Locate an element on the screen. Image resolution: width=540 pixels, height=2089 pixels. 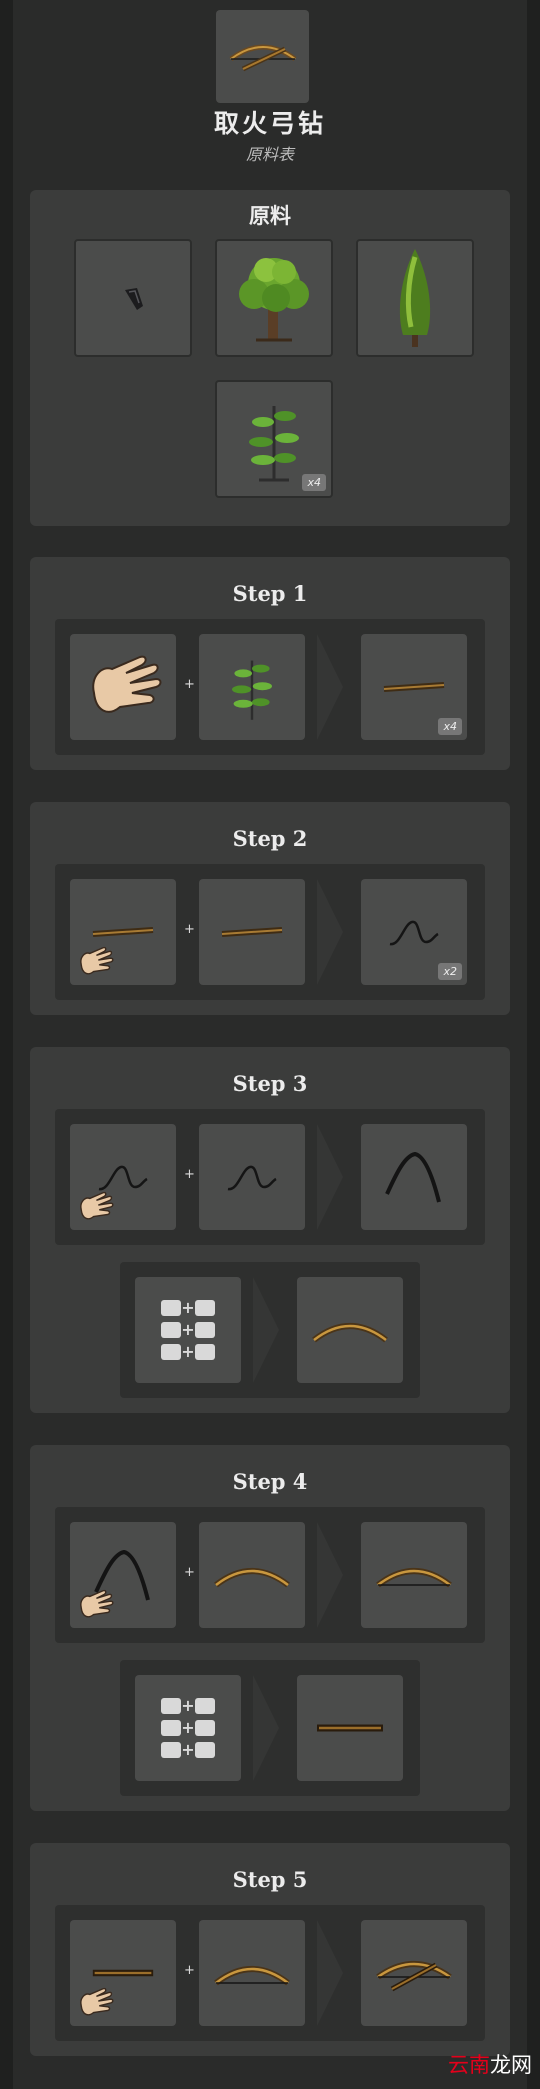
left-border is located at coordinates (6, 1044).